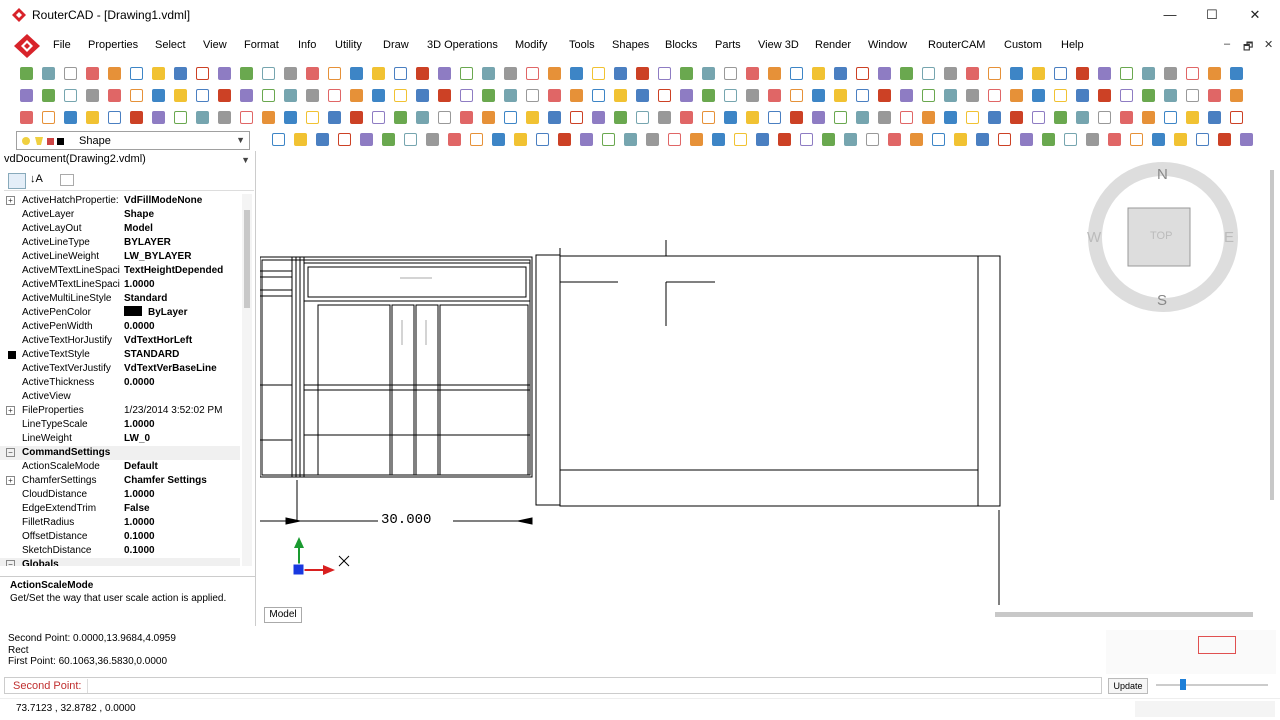 This screenshot has height=720, width=1280. Describe the element at coordinates (1227, 44) in the screenshot. I see `mdi-minimize-button: –` at that location.